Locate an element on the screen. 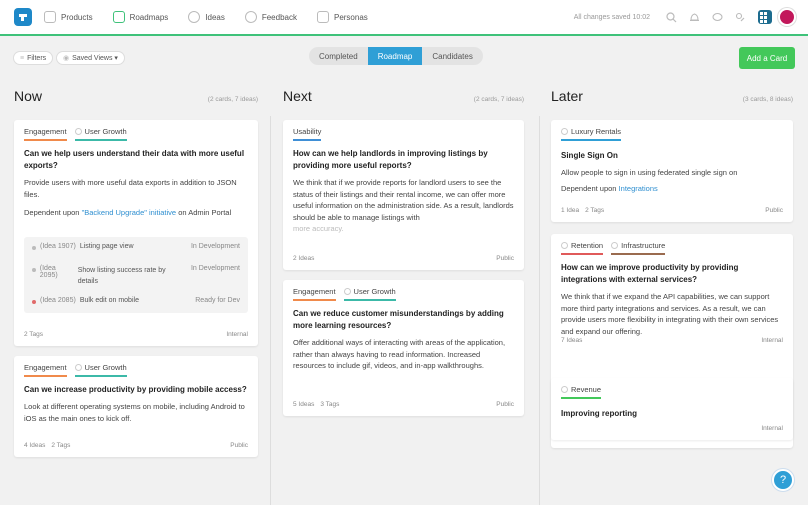 This screenshot has height=505, width=808. segment-candidates: Candidates is located at coordinates (452, 56).